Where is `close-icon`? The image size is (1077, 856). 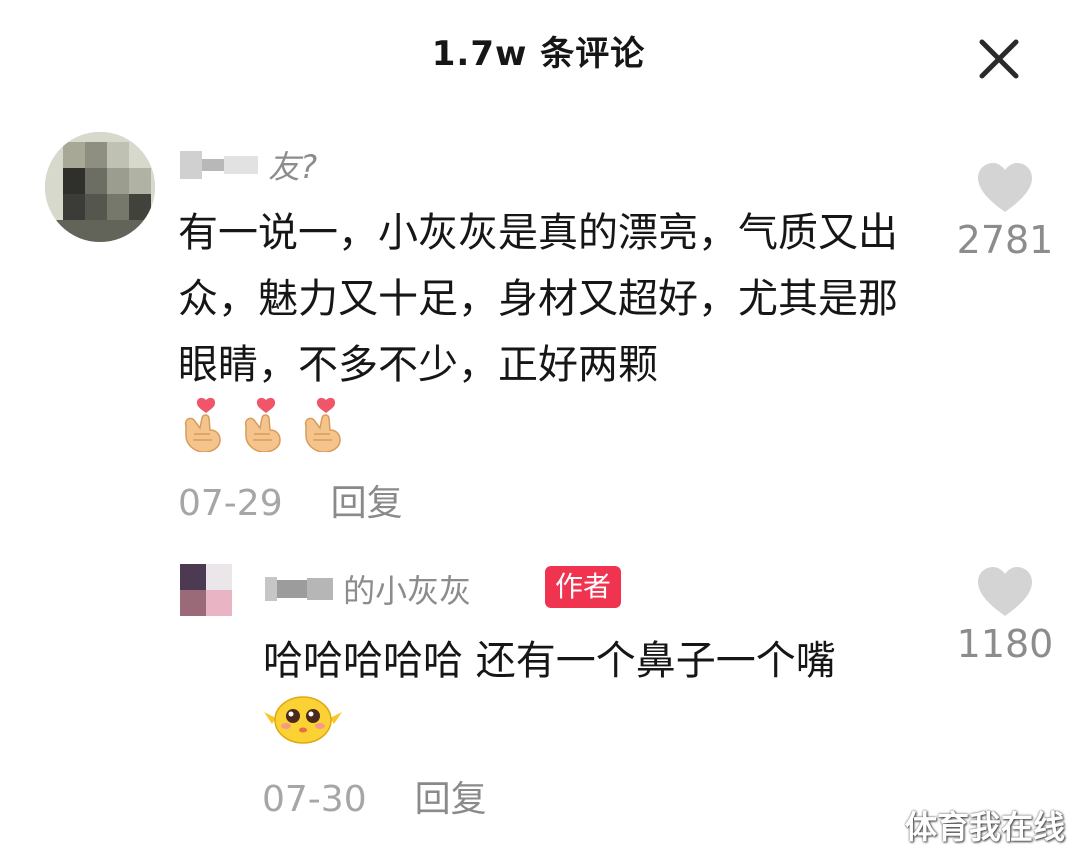
close-icon is located at coordinates (999, 59).